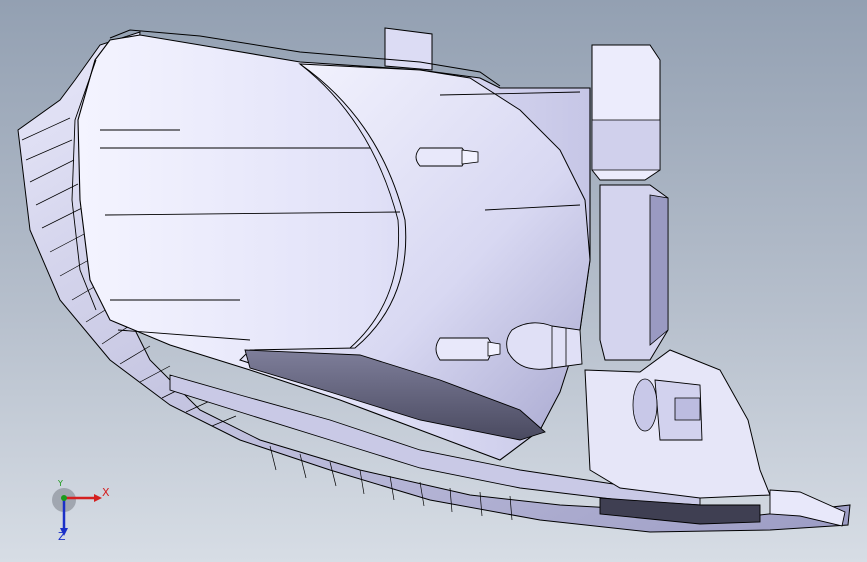 The image size is (867, 562). What do you see at coordinates (106, 492) in the screenshot?
I see `x-axis-label: X` at bounding box center [106, 492].